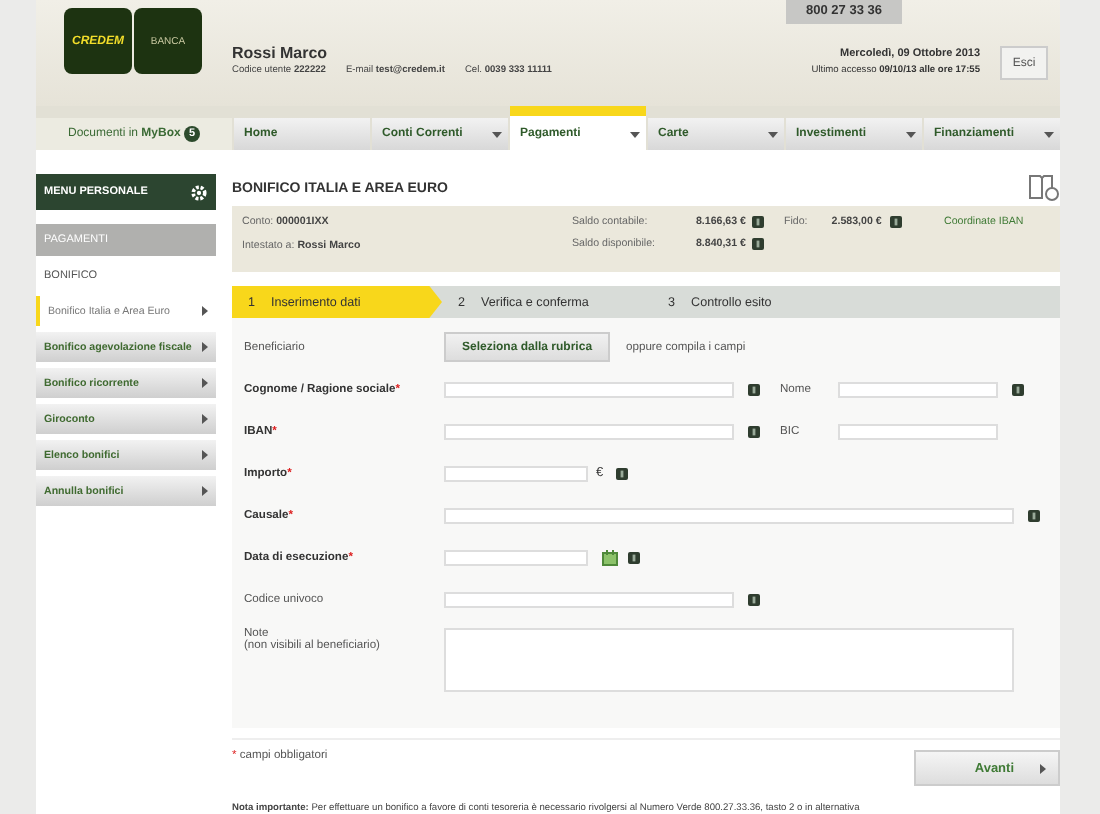 The image size is (1100, 814). What do you see at coordinates (516, 473) in the screenshot?
I see `amount-field` at bounding box center [516, 473].